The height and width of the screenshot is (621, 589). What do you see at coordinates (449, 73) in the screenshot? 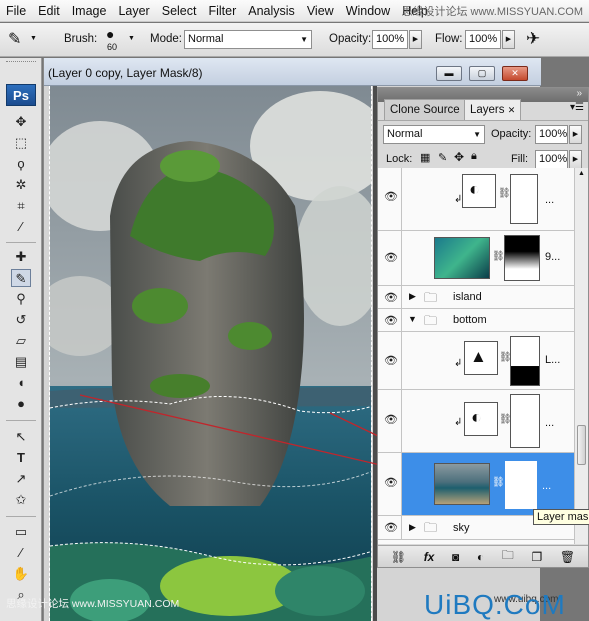
I see `minimize-button: ▬` at bounding box center [449, 73].